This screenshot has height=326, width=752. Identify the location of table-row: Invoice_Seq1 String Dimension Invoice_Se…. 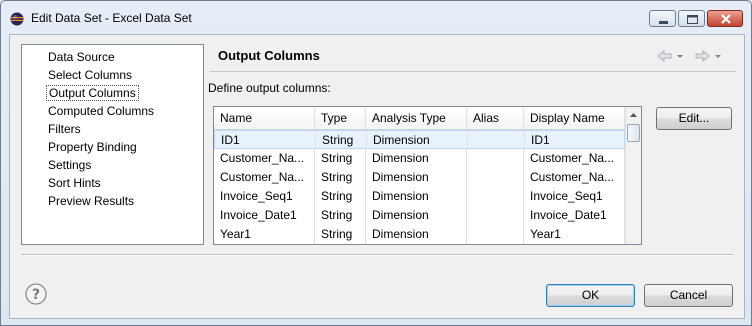
(419, 196).